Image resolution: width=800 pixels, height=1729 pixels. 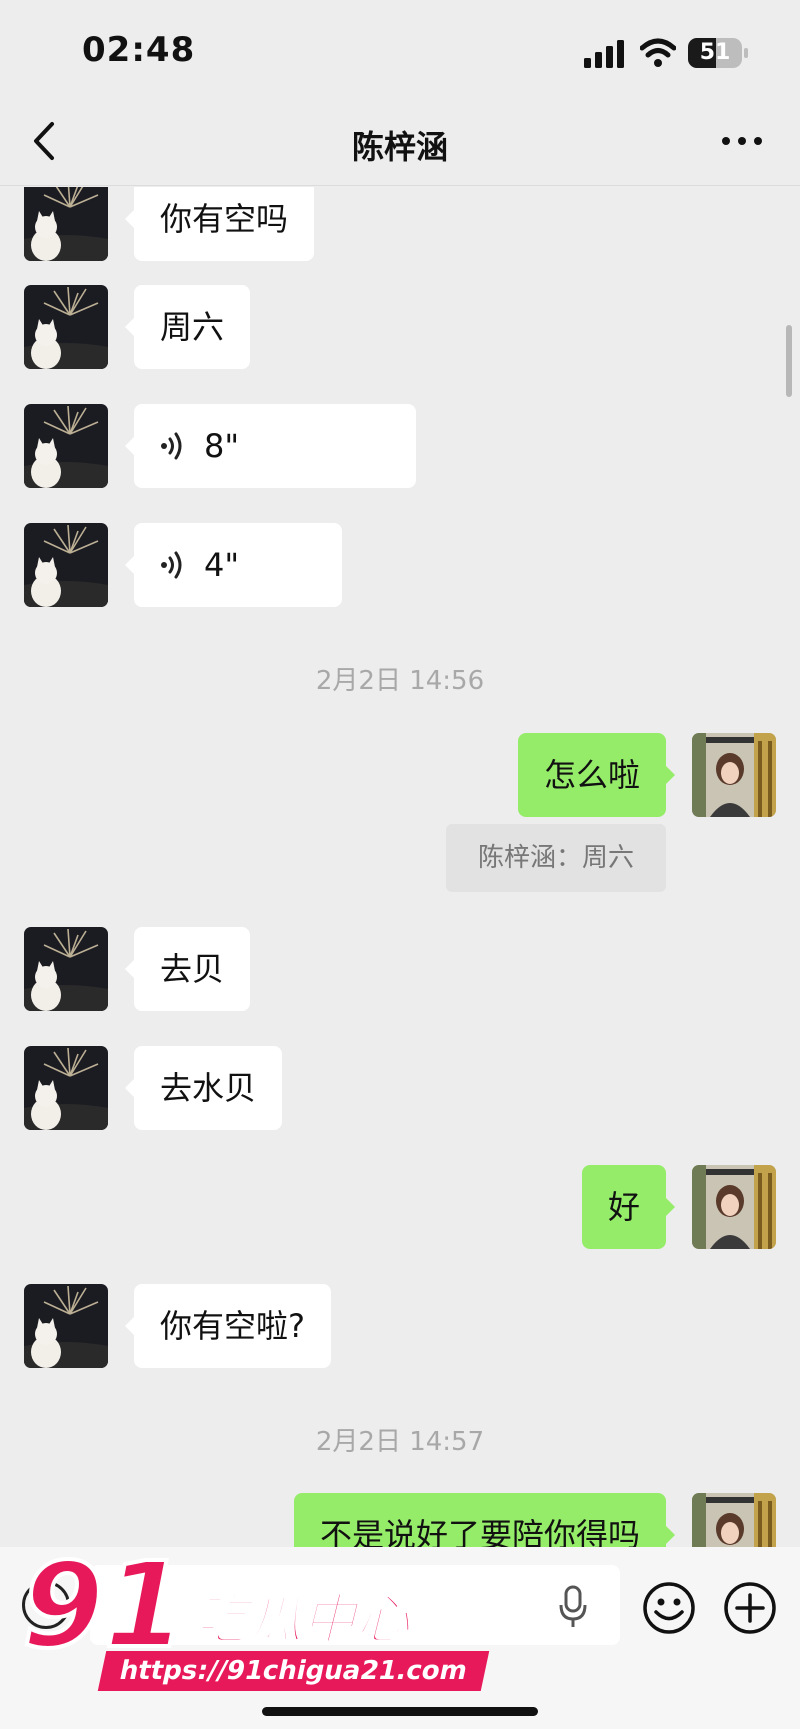 I want to click on back-button, so click(x=46, y=141).